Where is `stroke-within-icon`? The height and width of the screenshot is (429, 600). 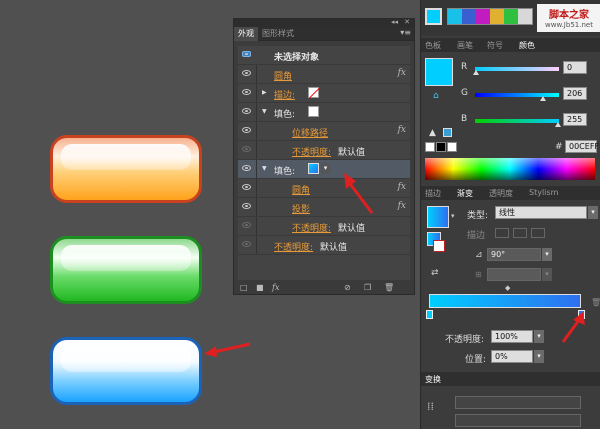
stroke-within-icon is located at coordinates (502, 233).